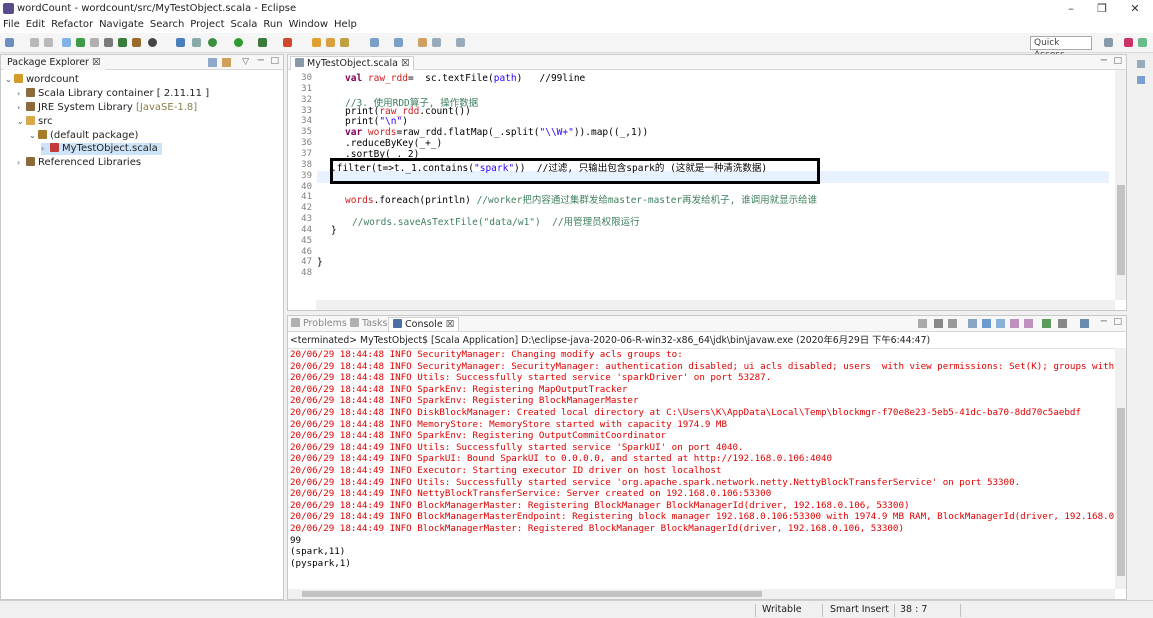  I want to click on terminal-icon, so click(94, 42).